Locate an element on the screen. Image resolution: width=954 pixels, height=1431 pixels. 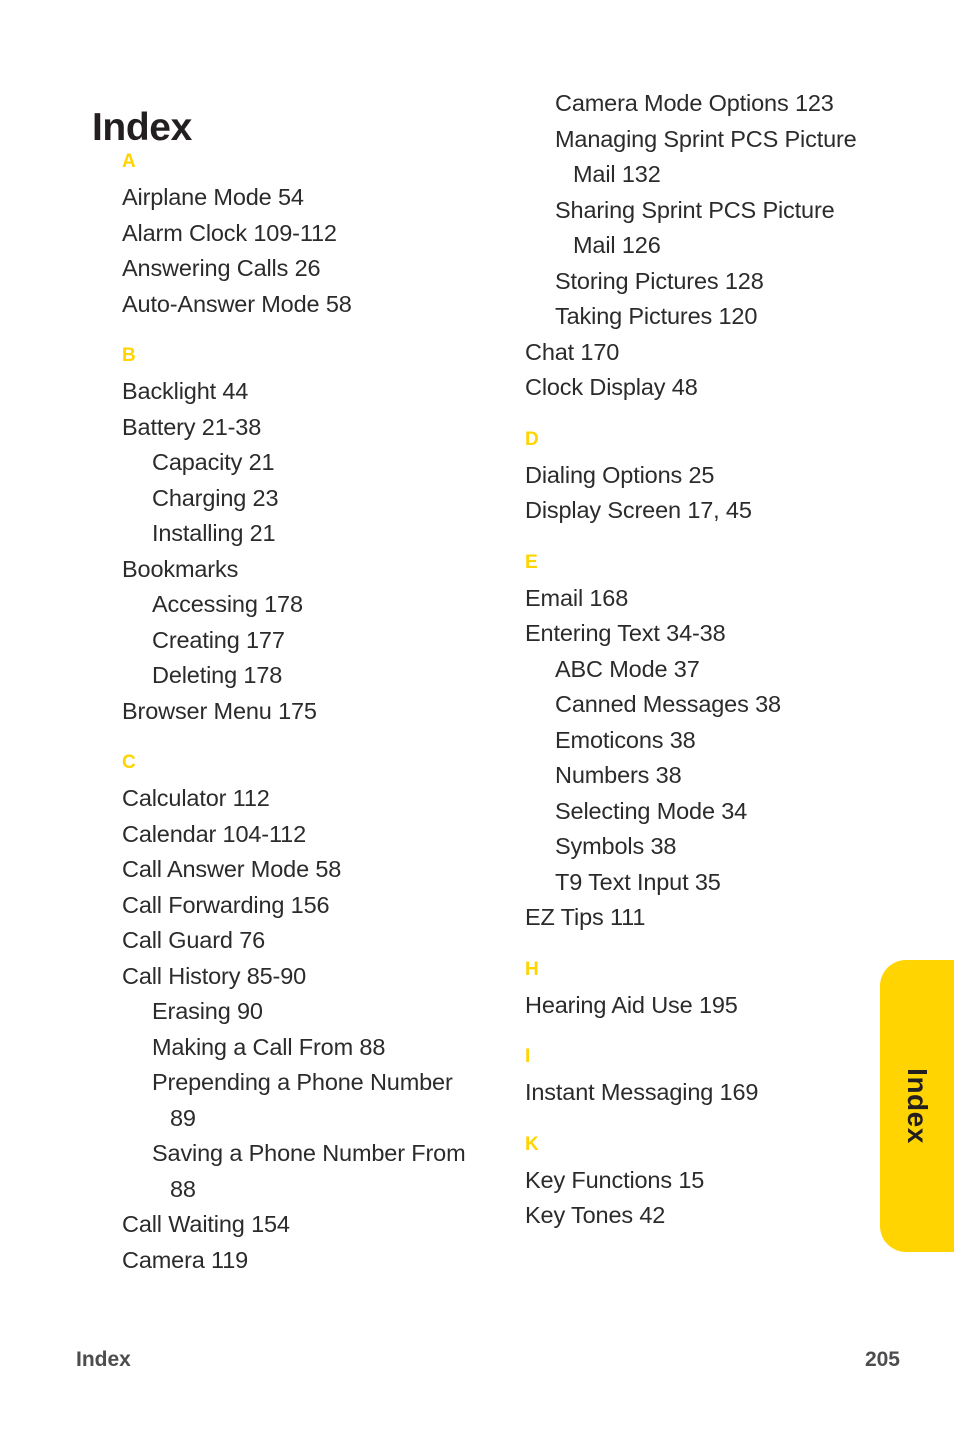
index-entry: Camera 119 is located at coordinates (302, 1261).